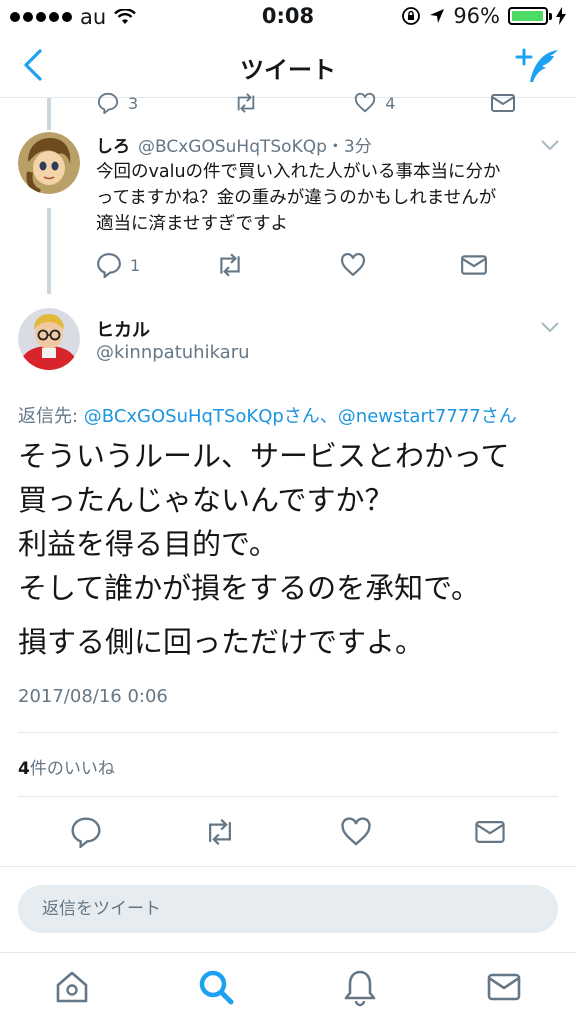 This screenshot has height=1024, width=576. What do you see at coordinates (476, 16) in the screenshot?
I see `battery-percent: 96%` at bounding box center [476, 16].